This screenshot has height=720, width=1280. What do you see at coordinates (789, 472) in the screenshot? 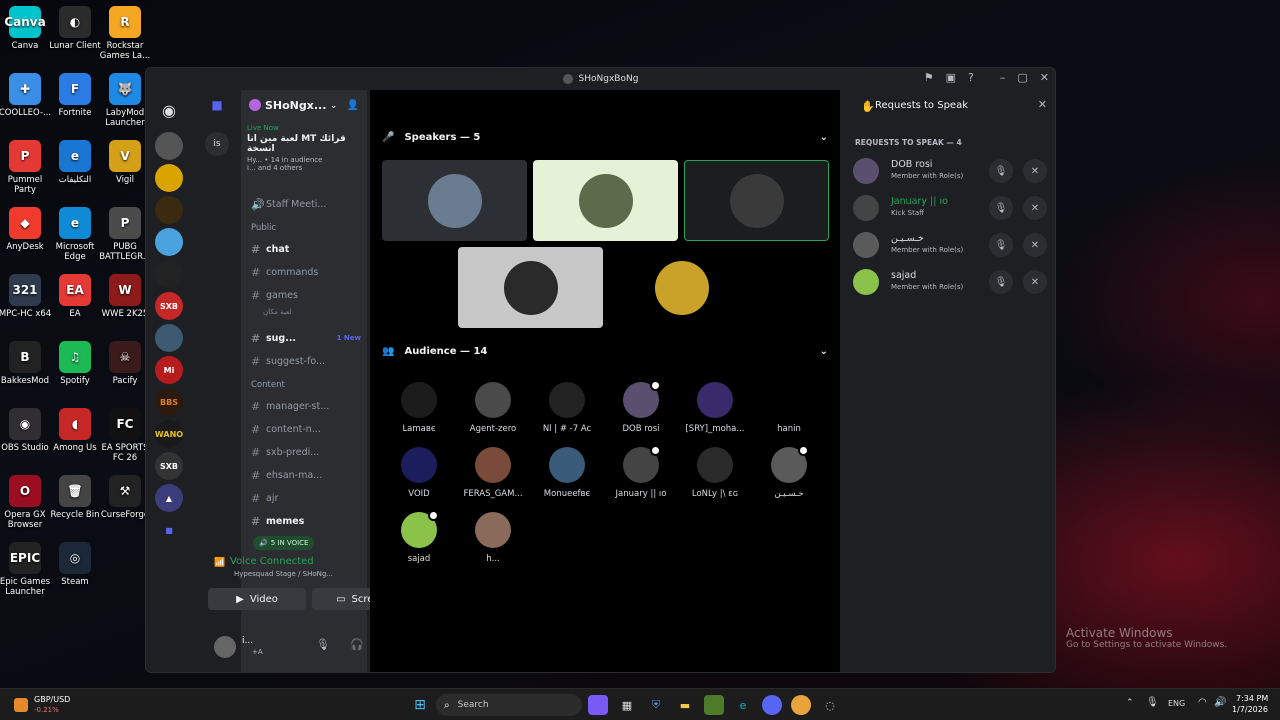
I see `audience-member: خـسـيـن` at bounding box center [789, 472].